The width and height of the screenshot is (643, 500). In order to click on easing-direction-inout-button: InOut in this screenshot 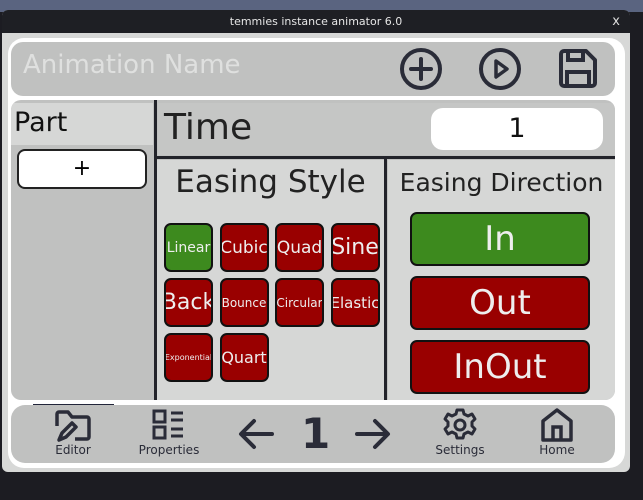, I will do `click(500, 367)`.